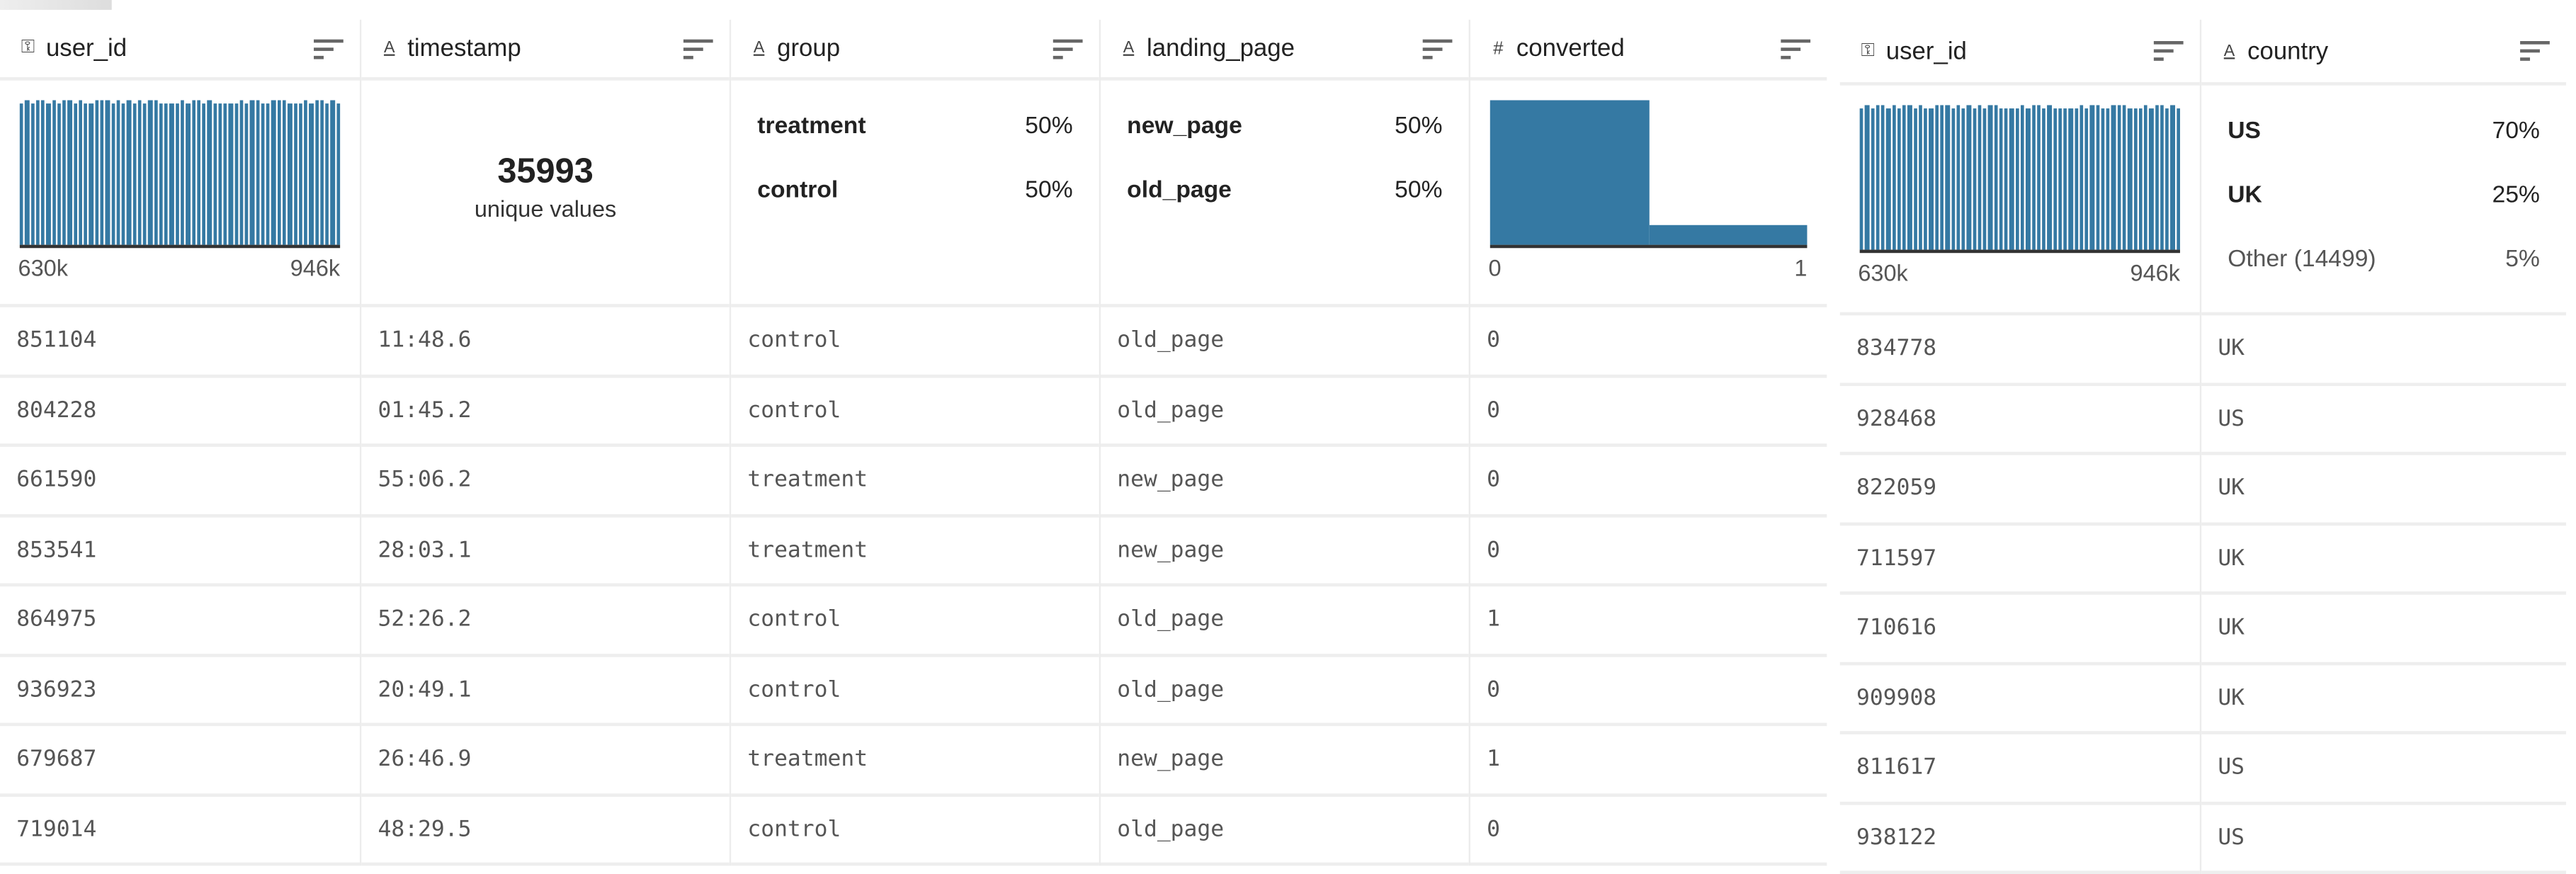 Image resolution: width=2576 pixels, height=874 pixels. I want to click on table-cell: 11:48.6, so click(545, 343).